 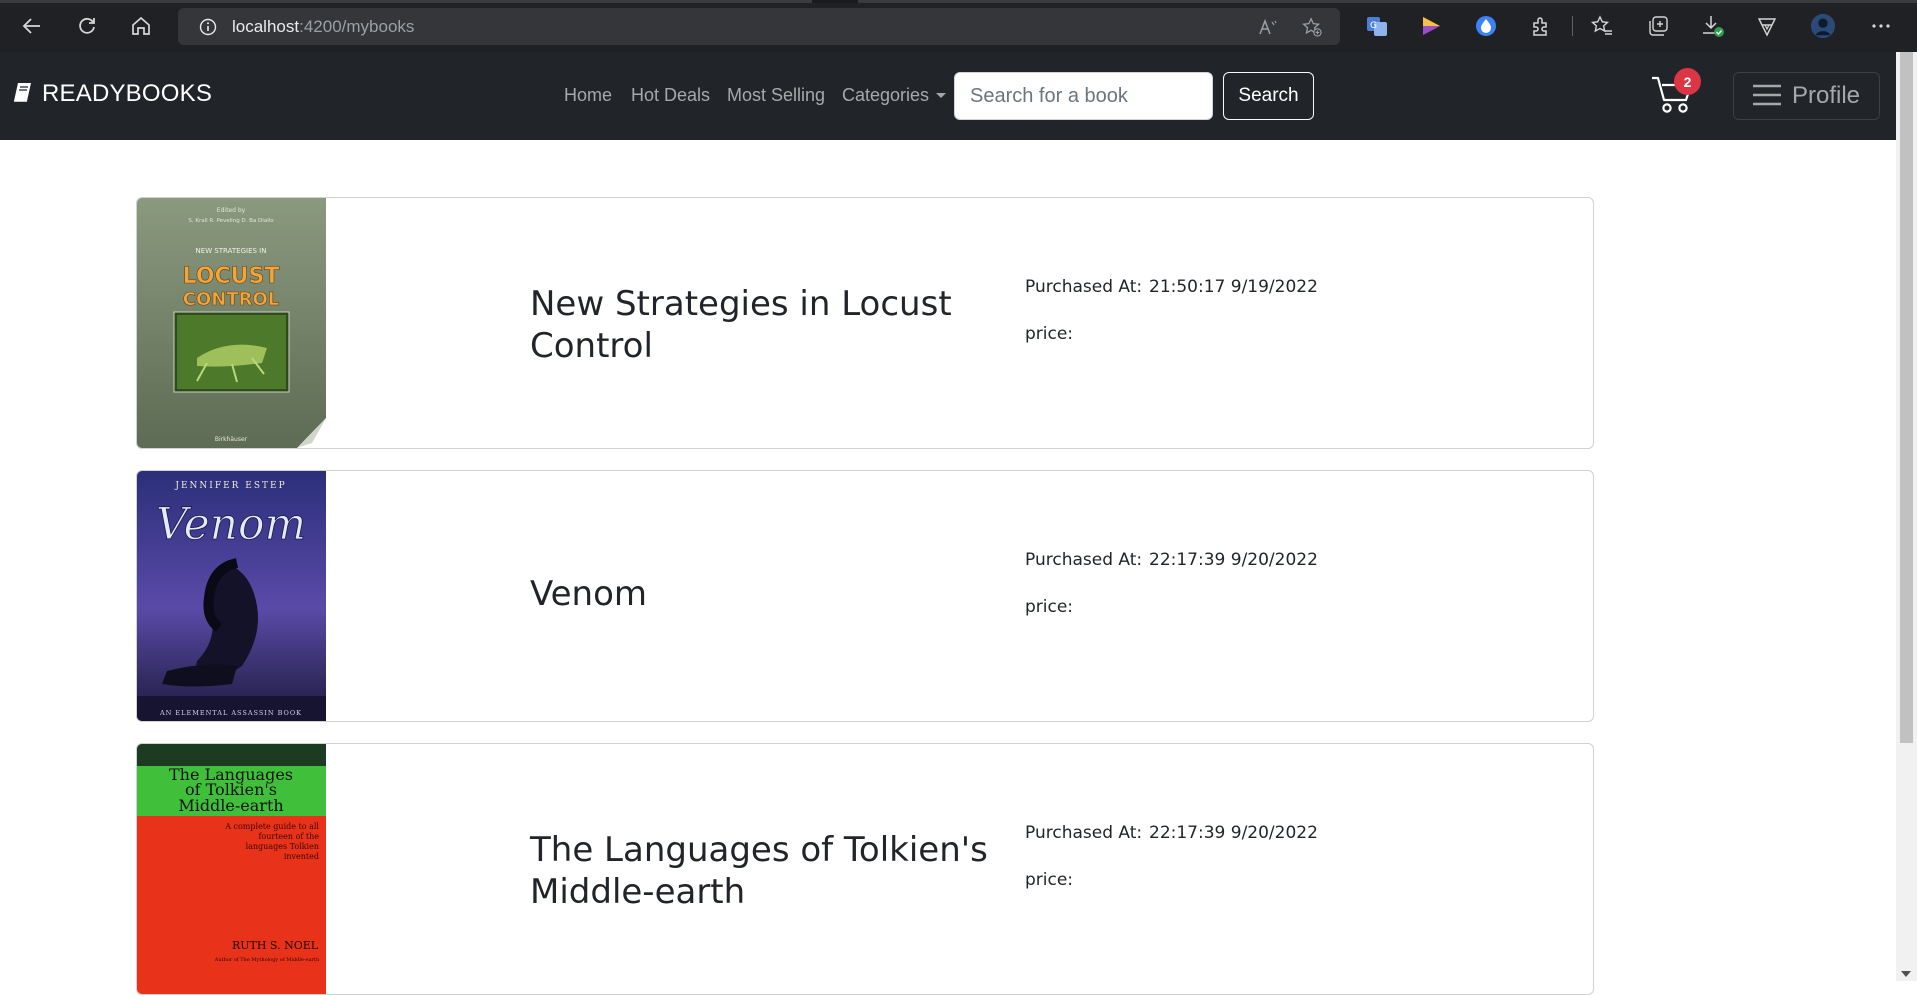 What do you see at coordinates (231, 210) in the screenshot?
I see `cover-top-text: Edited by` at bounding box center [231, 210].